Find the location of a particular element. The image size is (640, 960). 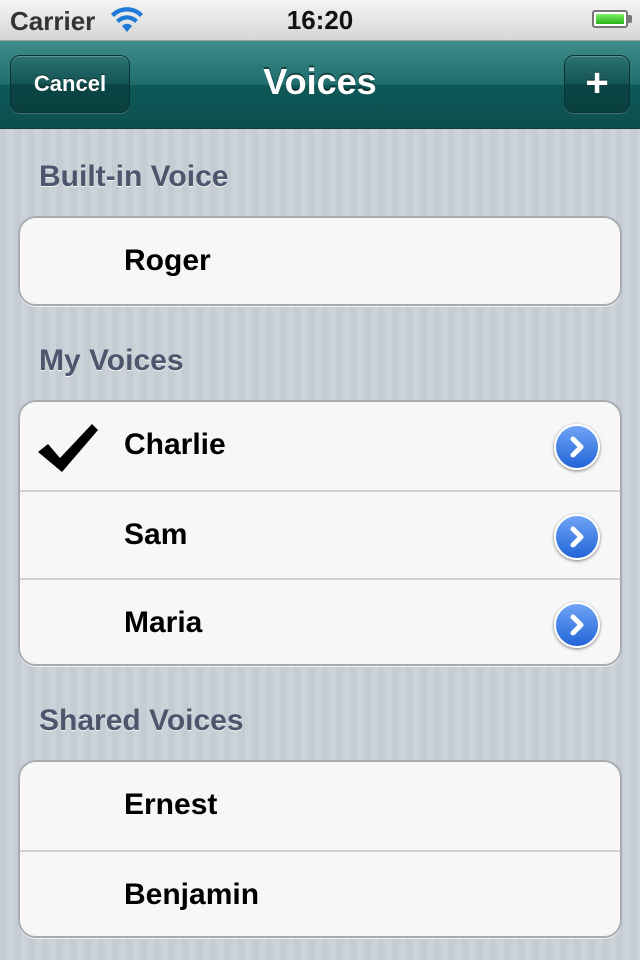

clock: 16:20 is located at coordinates (320, 20).